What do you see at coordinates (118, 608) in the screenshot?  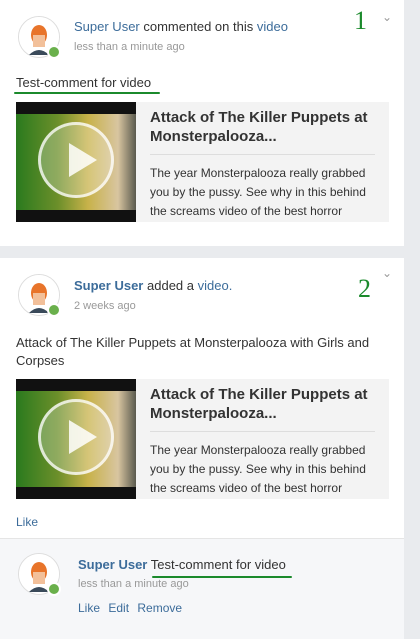 I see `comment-edit-link: Edit` at bounding box center [118, 608].